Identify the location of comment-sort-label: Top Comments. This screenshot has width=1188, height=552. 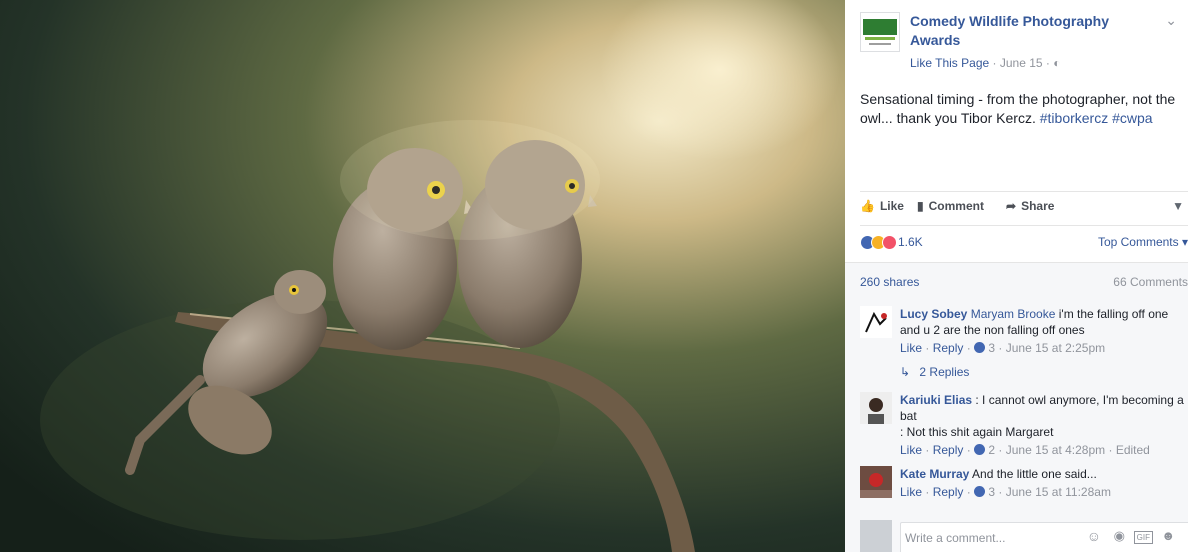
(1138, 242).